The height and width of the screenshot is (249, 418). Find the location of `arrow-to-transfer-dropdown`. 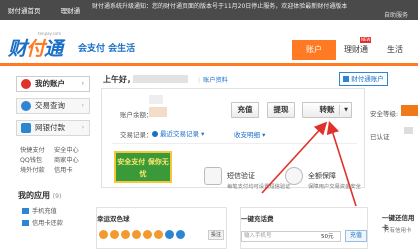

arrow-to-transfer-dropdown is located at coordinates (341, 163).